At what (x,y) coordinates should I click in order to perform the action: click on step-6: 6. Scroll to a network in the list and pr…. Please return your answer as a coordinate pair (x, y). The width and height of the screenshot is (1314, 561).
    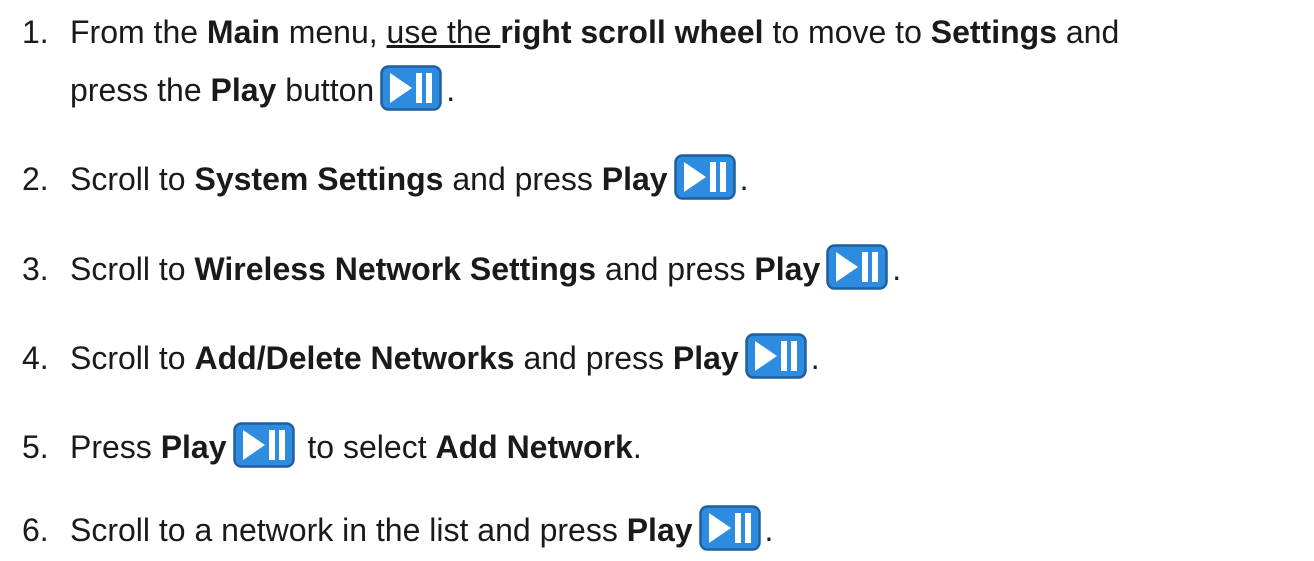
    Looking at the image, I should click on (664, 530).